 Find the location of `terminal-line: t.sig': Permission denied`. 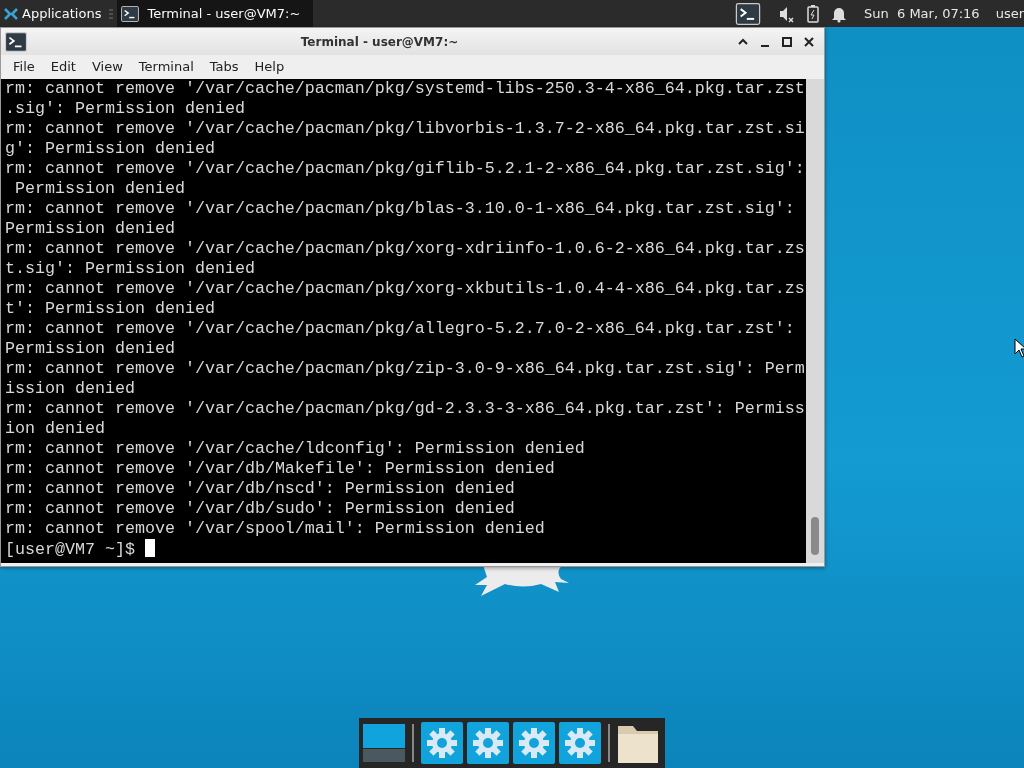

terminal-line: t.sig': Permission denied is located at coordinates (130, 269).